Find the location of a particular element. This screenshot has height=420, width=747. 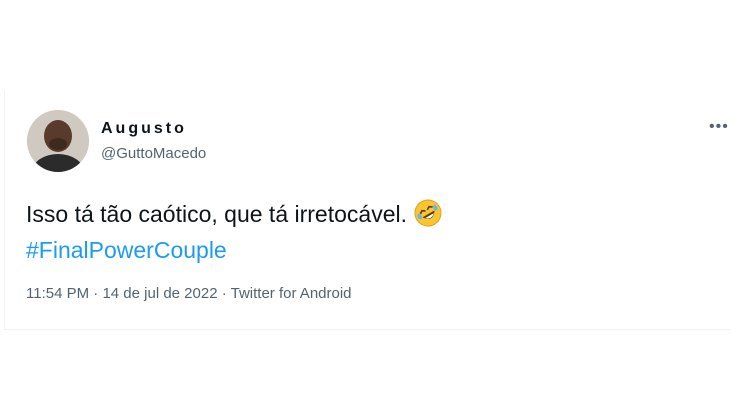

tweet-date: 14 de jul de 2022 is located at coordinates (159, 293).